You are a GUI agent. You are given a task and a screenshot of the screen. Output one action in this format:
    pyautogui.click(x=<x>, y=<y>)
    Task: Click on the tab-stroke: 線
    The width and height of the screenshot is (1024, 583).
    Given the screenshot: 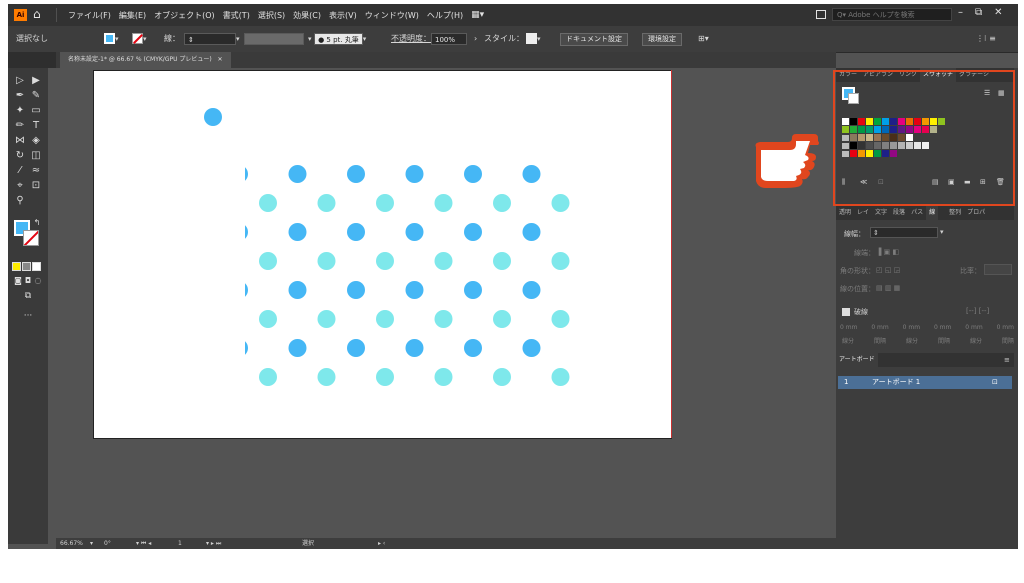 What is the action you would take?
    pyautogui.click(x=932, y=213)
    